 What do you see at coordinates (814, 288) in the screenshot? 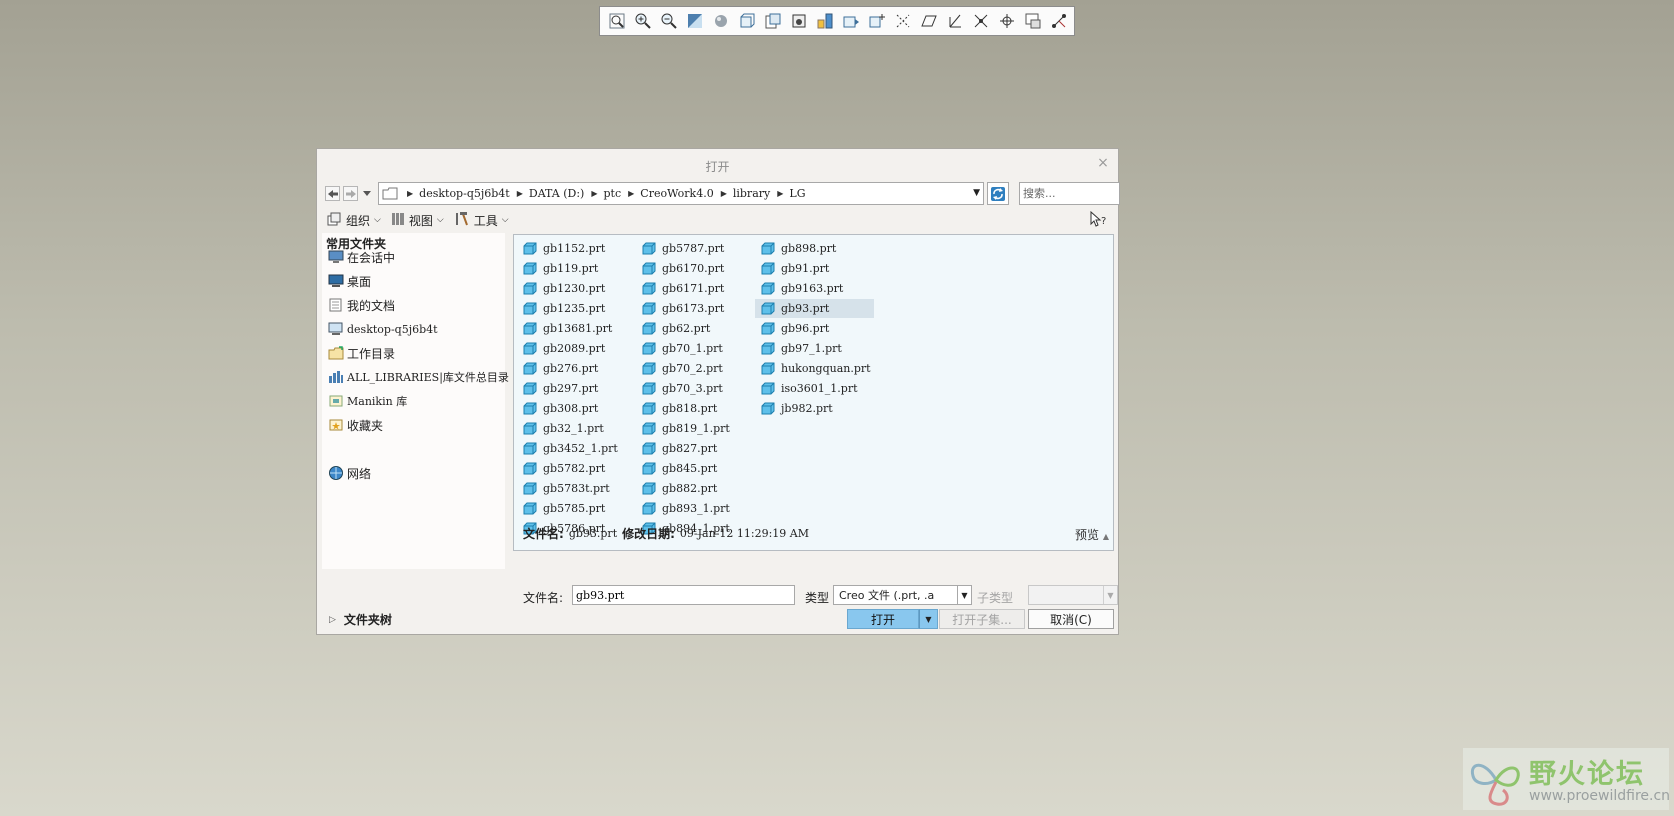
I see `file-item: gb9163.prt` at bounding box center [814, 288].